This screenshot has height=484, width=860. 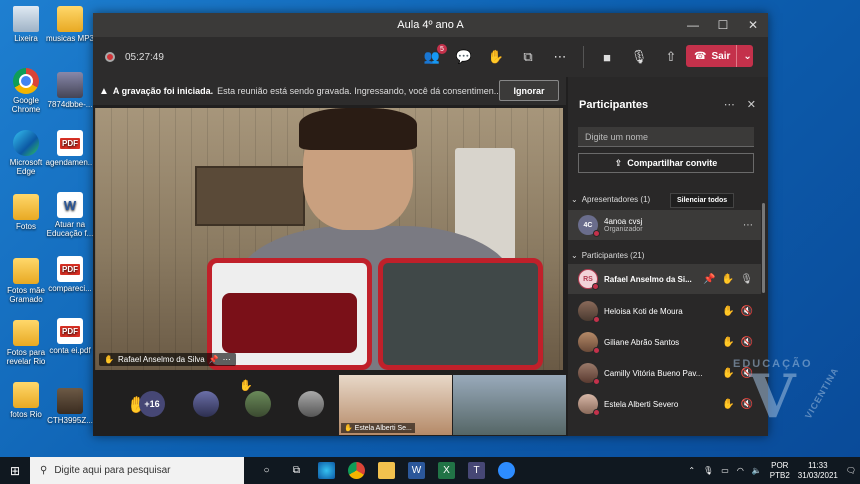 I want to click on mic-off-icon: 🔇, so click(x=746, y=311).